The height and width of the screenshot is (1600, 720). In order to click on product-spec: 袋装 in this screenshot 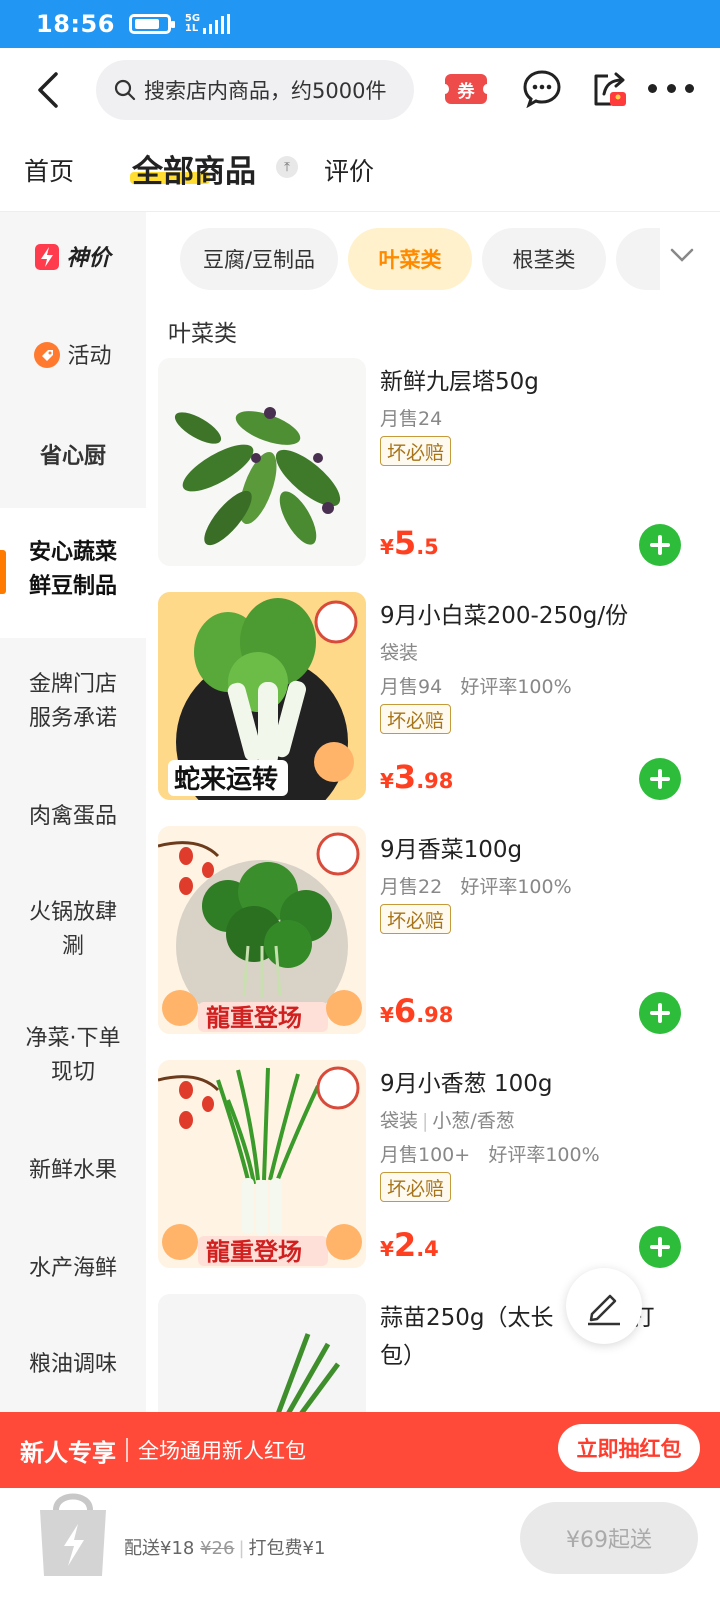, I will do `click(399, 653)`.